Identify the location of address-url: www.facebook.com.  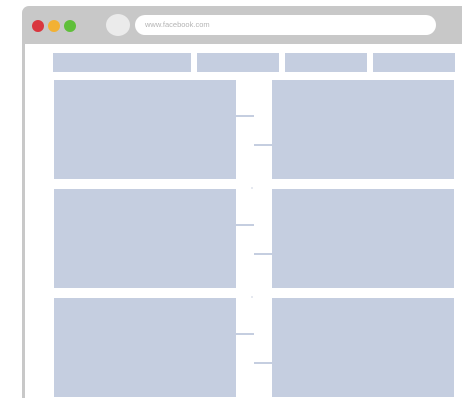
(177, 24).